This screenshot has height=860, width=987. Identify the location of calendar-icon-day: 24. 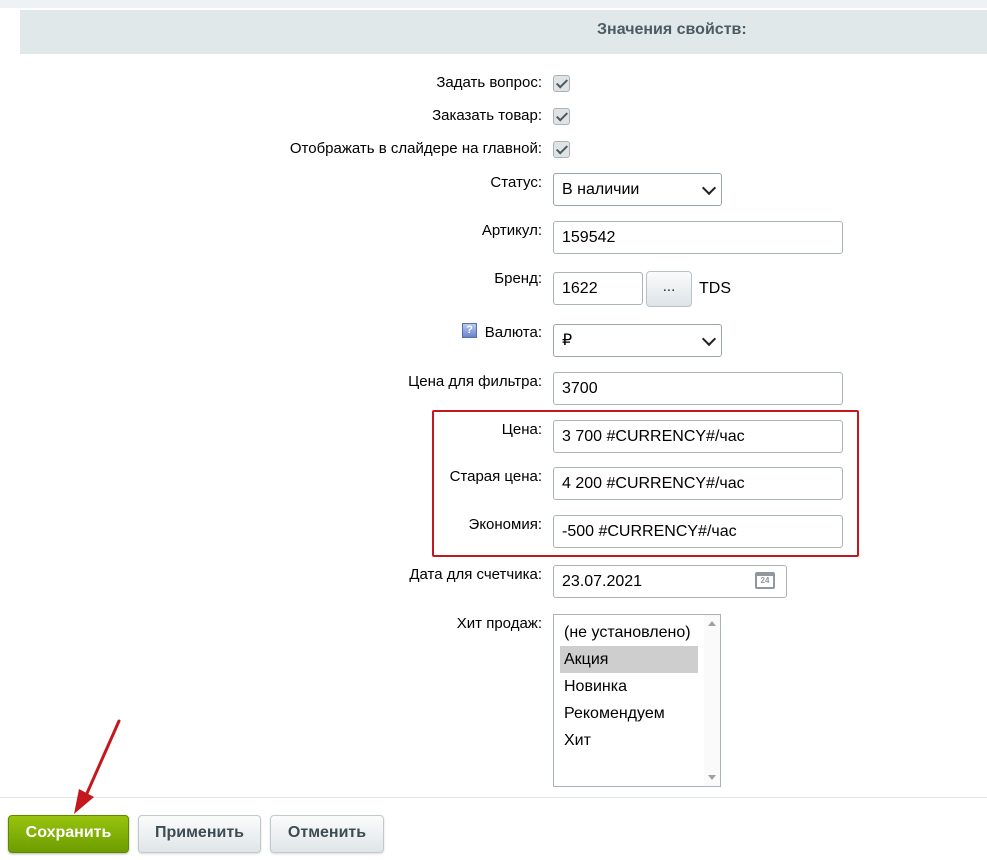
(765, 580).